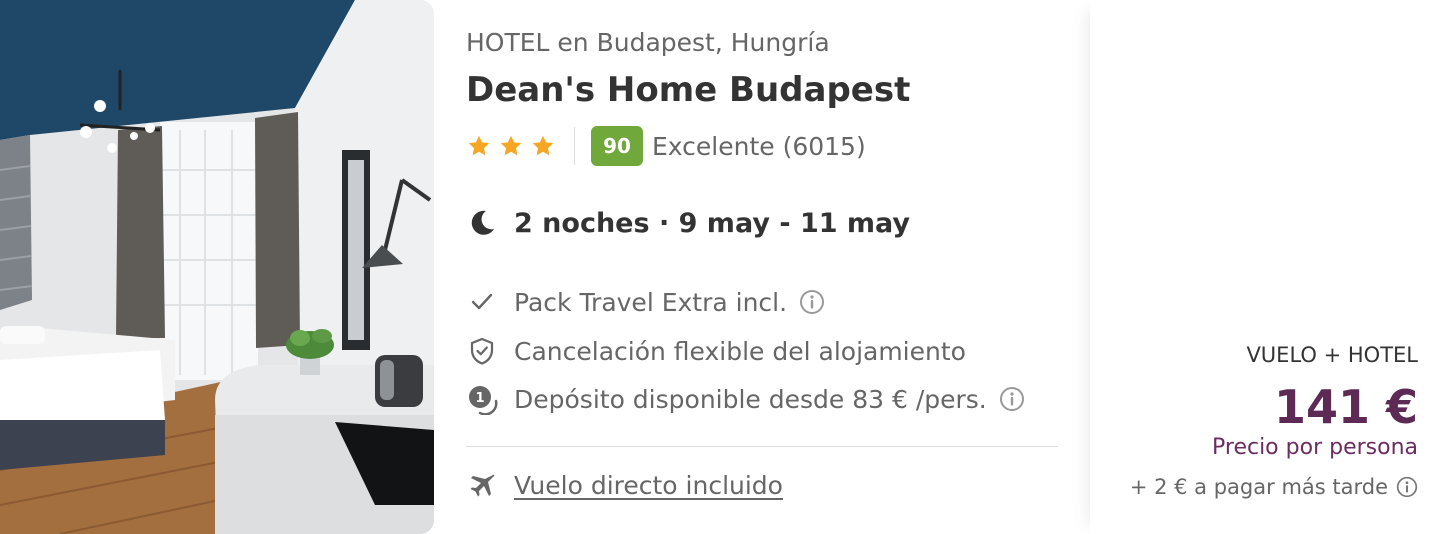 This screenshot has height=534, width=1438. I want to click on stay-dates: 2 noches · 9 may - 11 may, so click(688, 223).